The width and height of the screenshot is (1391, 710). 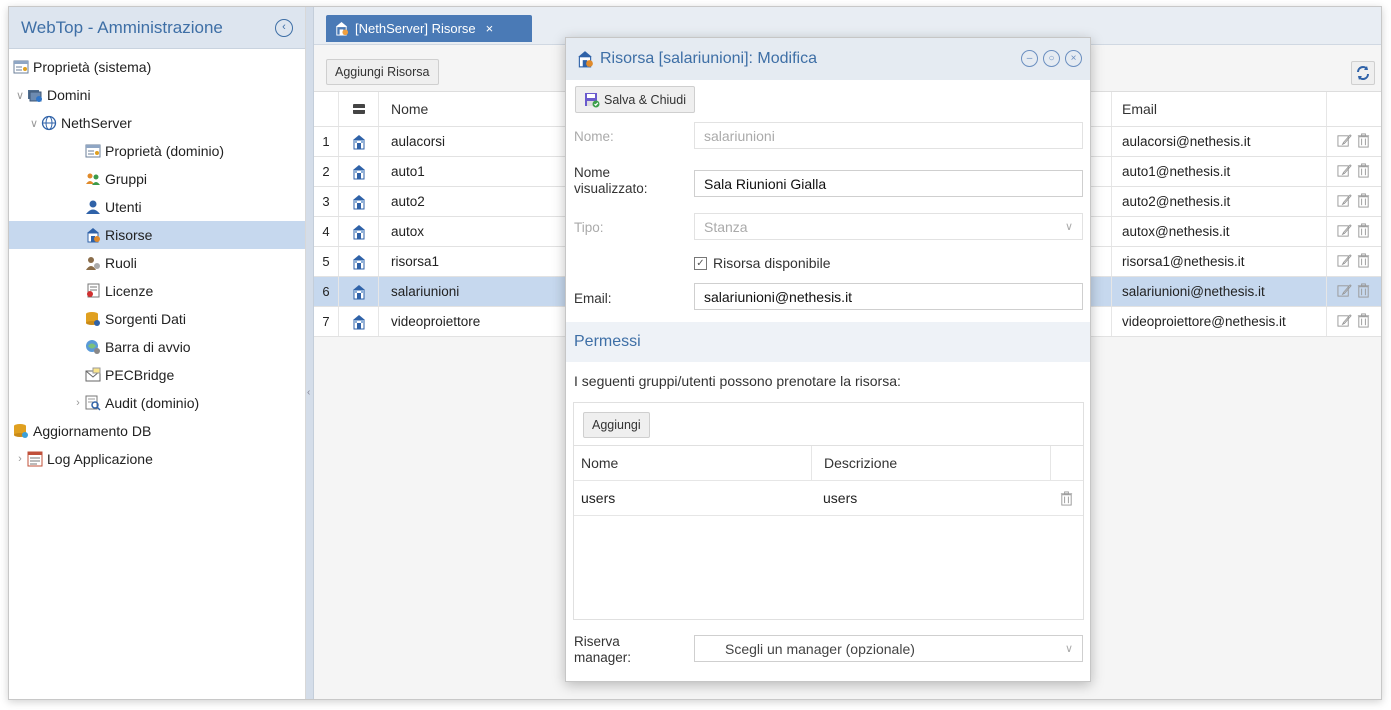 I want to click on permissions-grid: Aggiungi Nome Descrizione users users, so click(x=828, y=511).